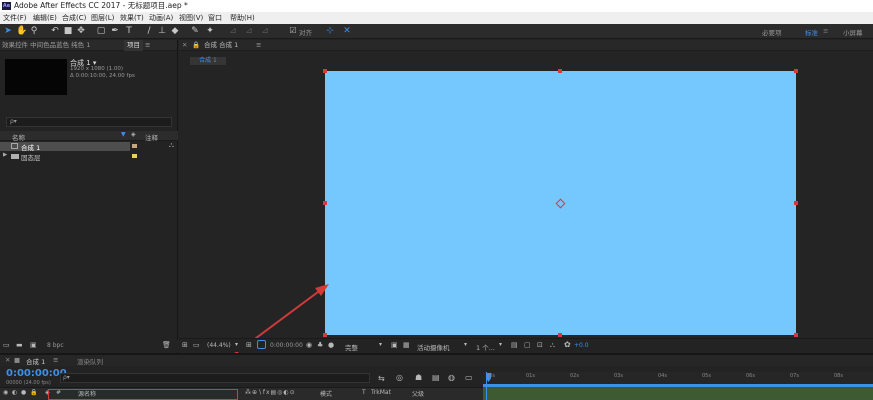 This screenshot has height=400, width=873. What do you see at coordinates (102, 18) in the screenshot?
I see `menu-layer: 图层(L)` at bounding box center [102, 18].